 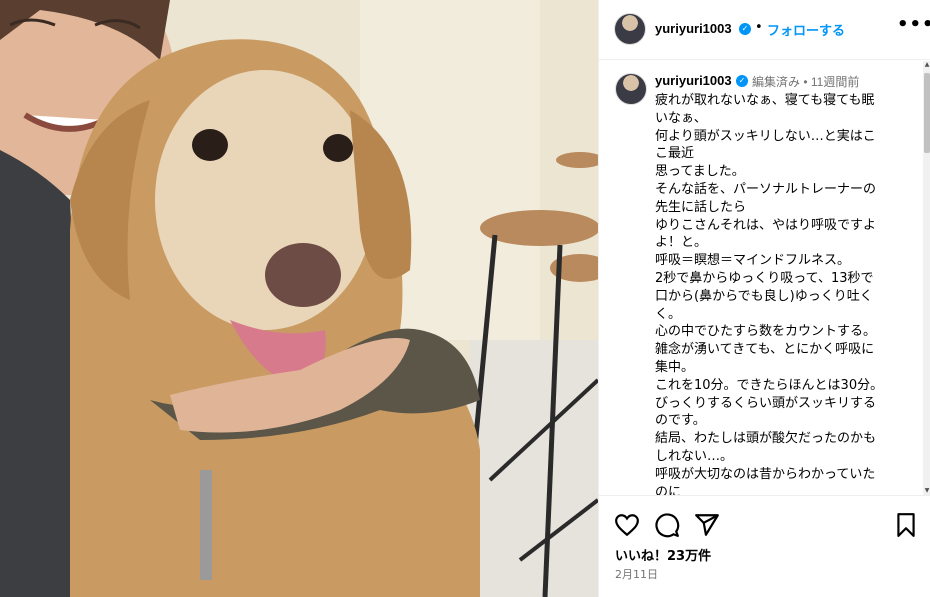 What do you see at coordinates (906, 525) in the screenshot?
I see `bookmark-icon` at bounding box center [906, 525].